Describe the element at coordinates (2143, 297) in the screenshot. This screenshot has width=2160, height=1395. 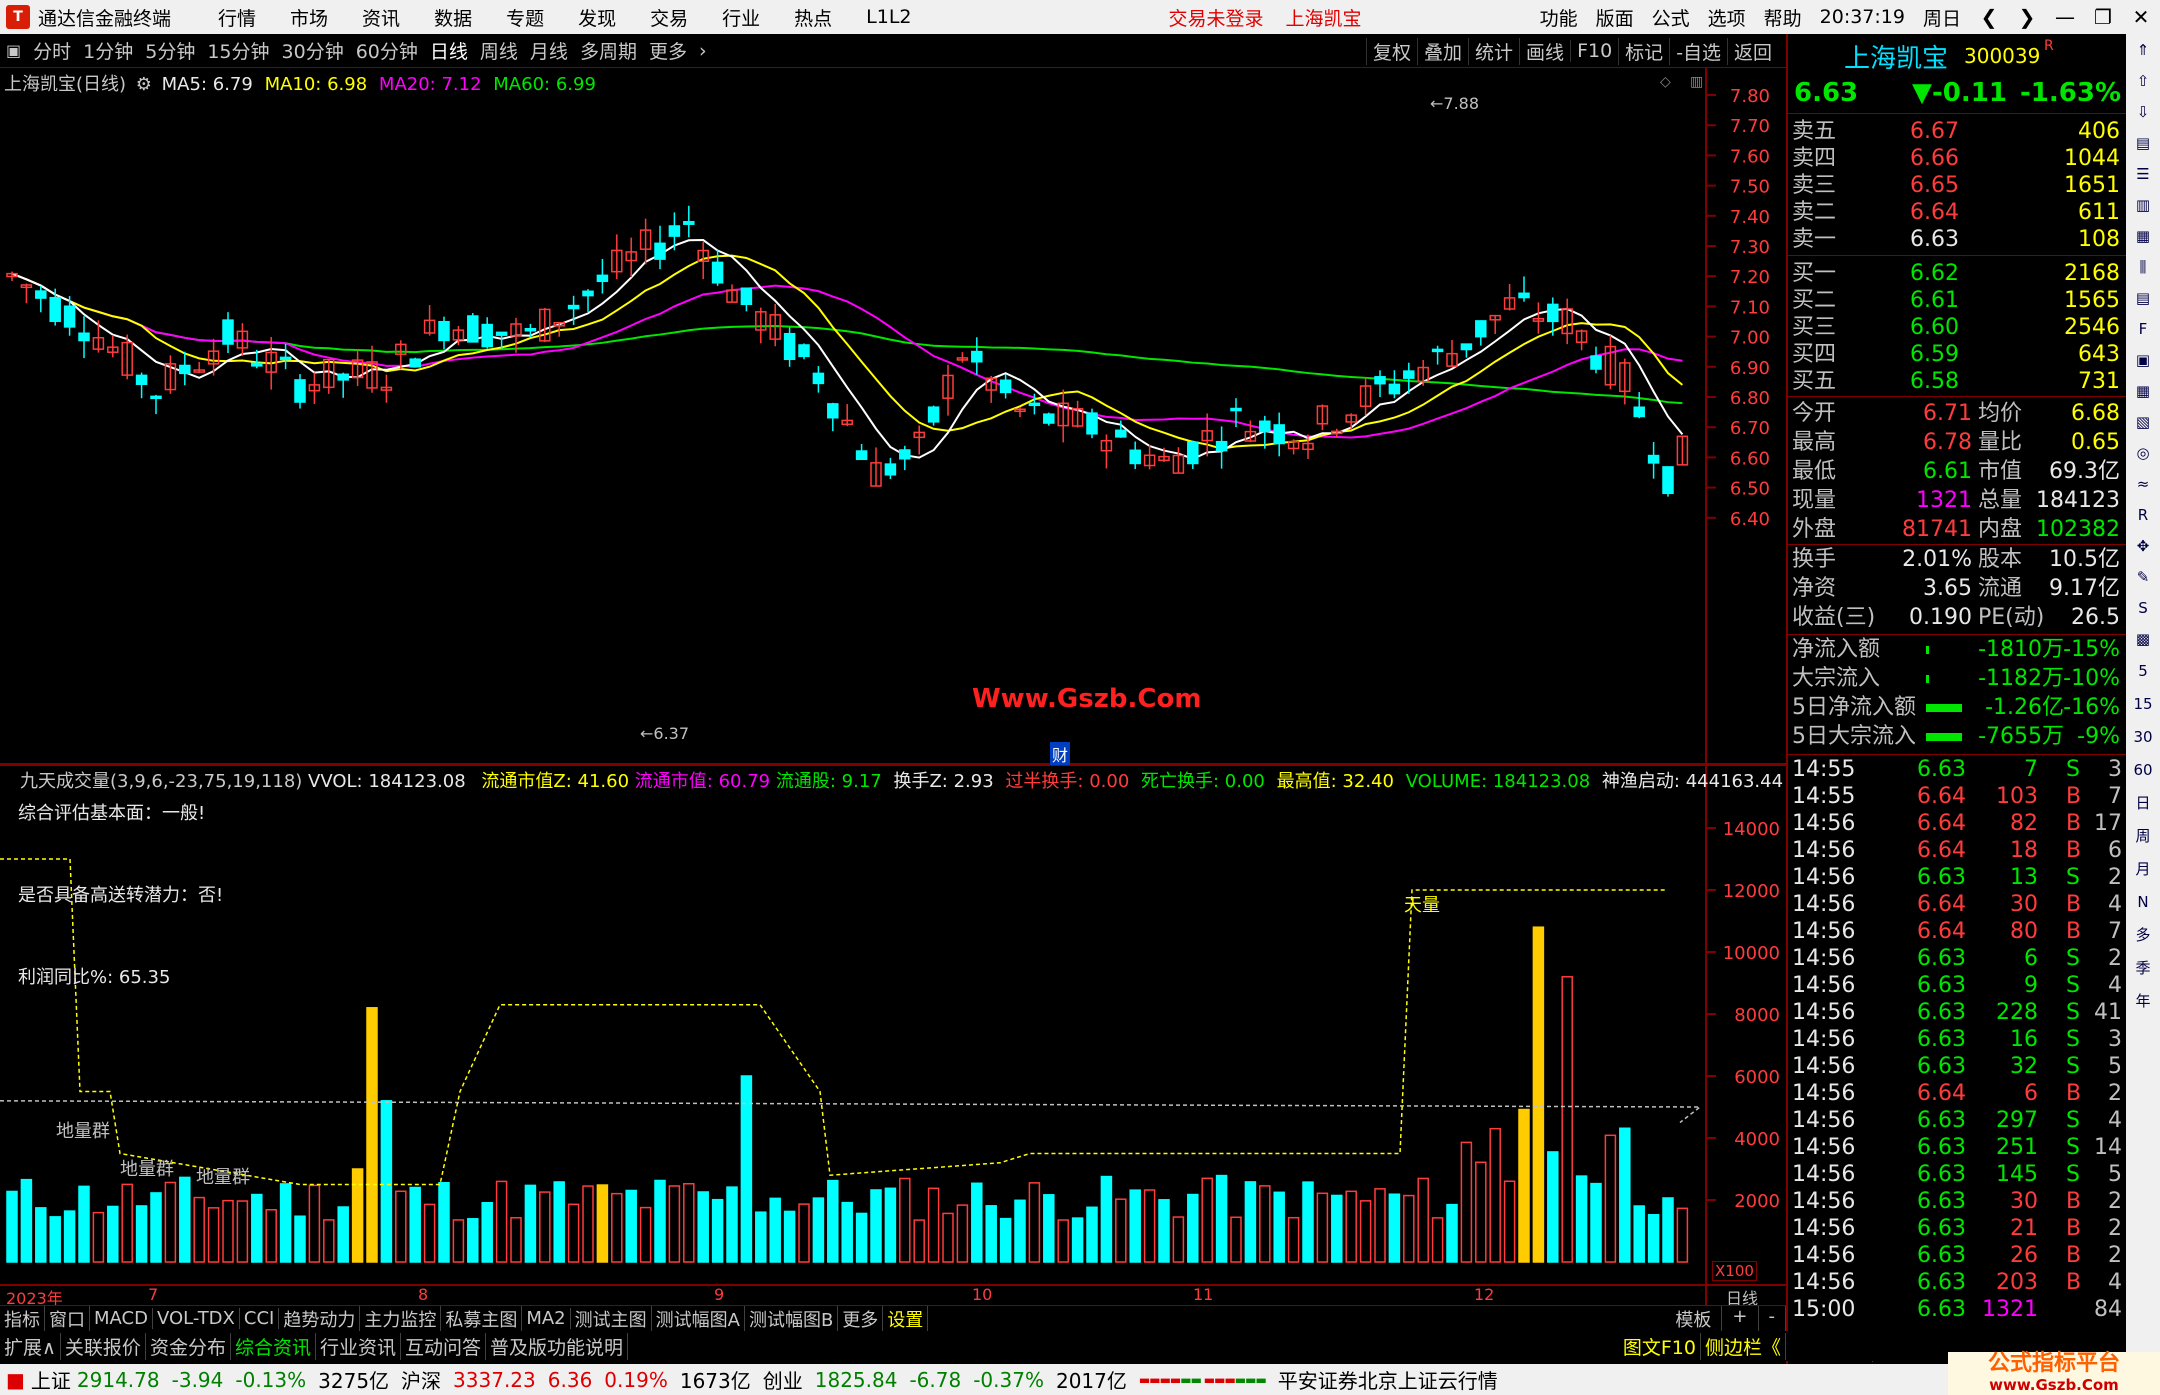
I see `table-icon: ▤` at that location.